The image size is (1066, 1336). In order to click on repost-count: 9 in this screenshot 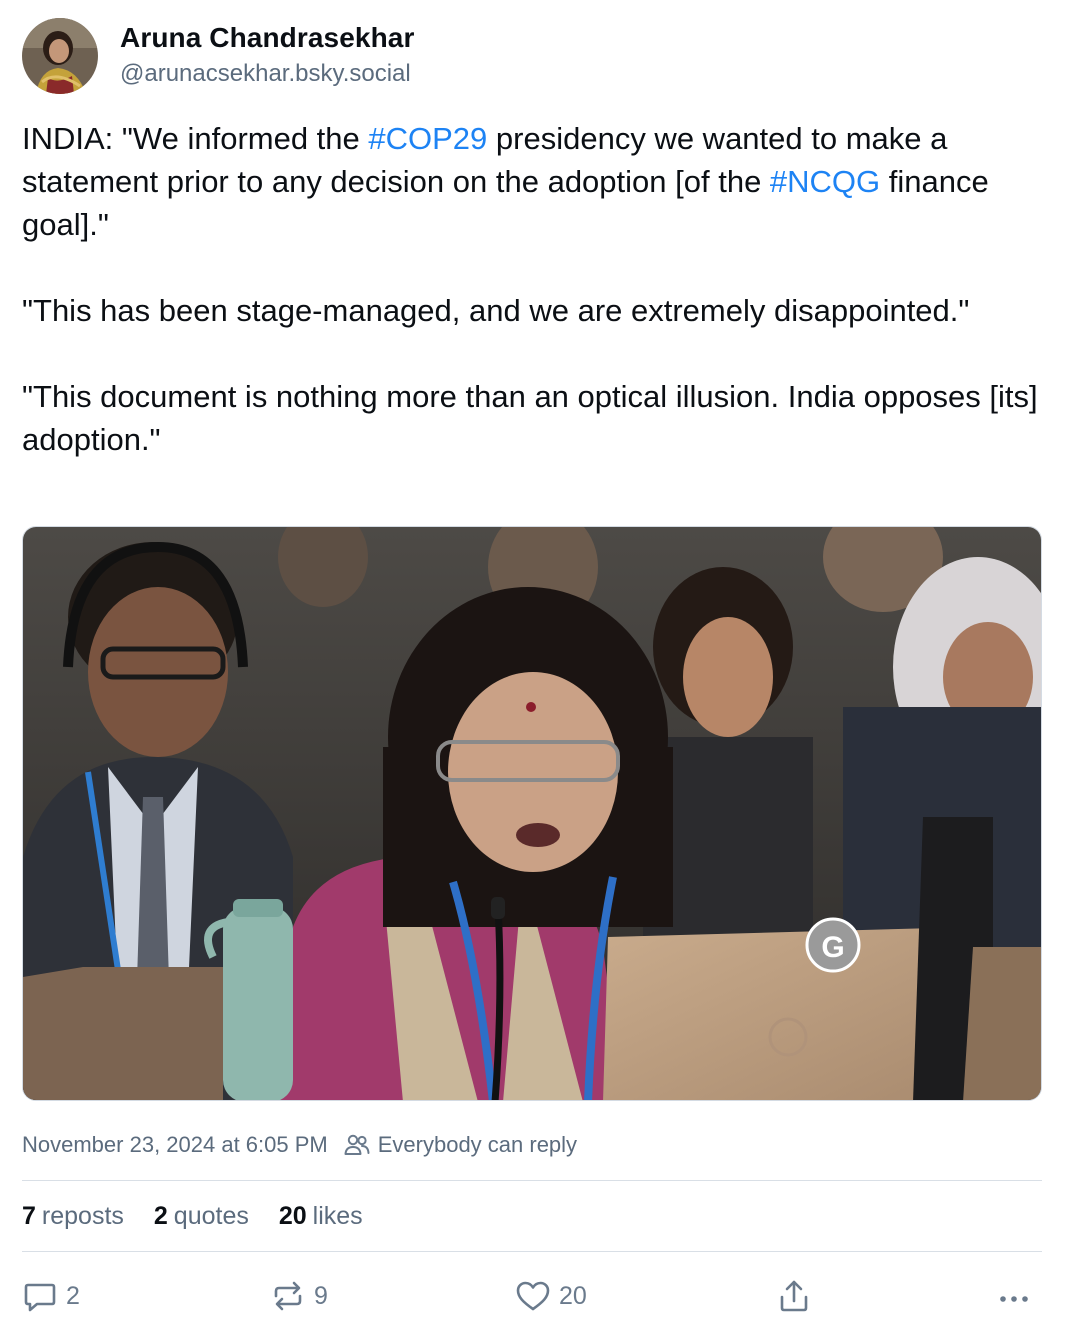, I will do `click(321, 1295)`.